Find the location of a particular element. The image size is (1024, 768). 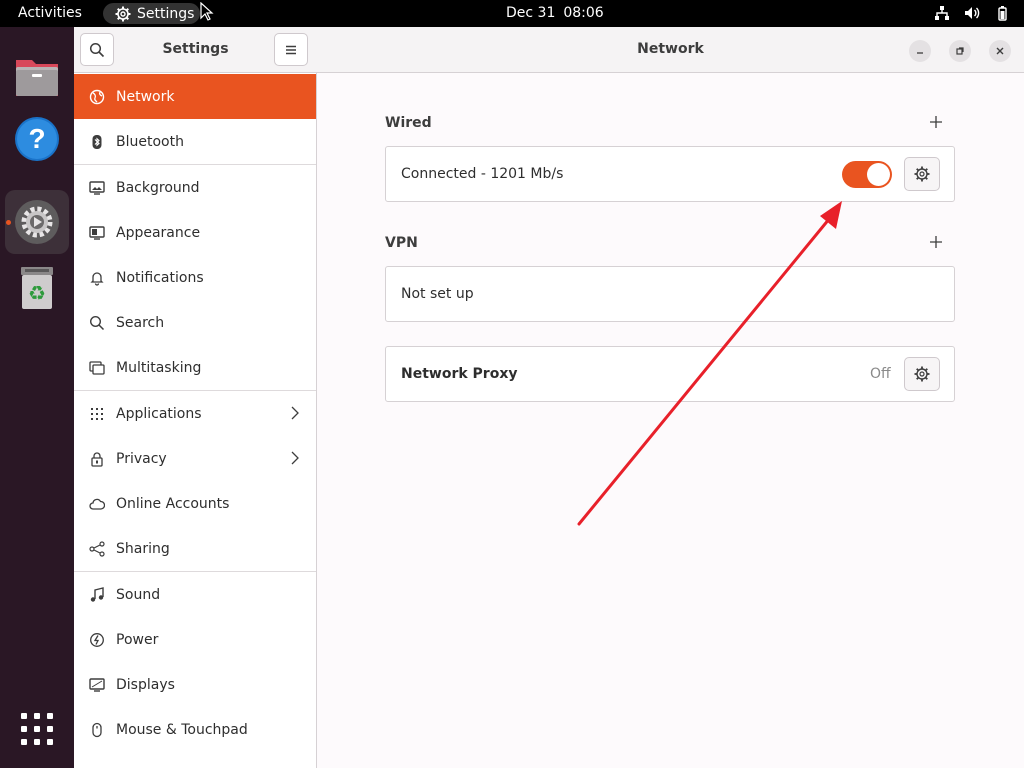

mouse-icon is located at coordinates (97, 729).